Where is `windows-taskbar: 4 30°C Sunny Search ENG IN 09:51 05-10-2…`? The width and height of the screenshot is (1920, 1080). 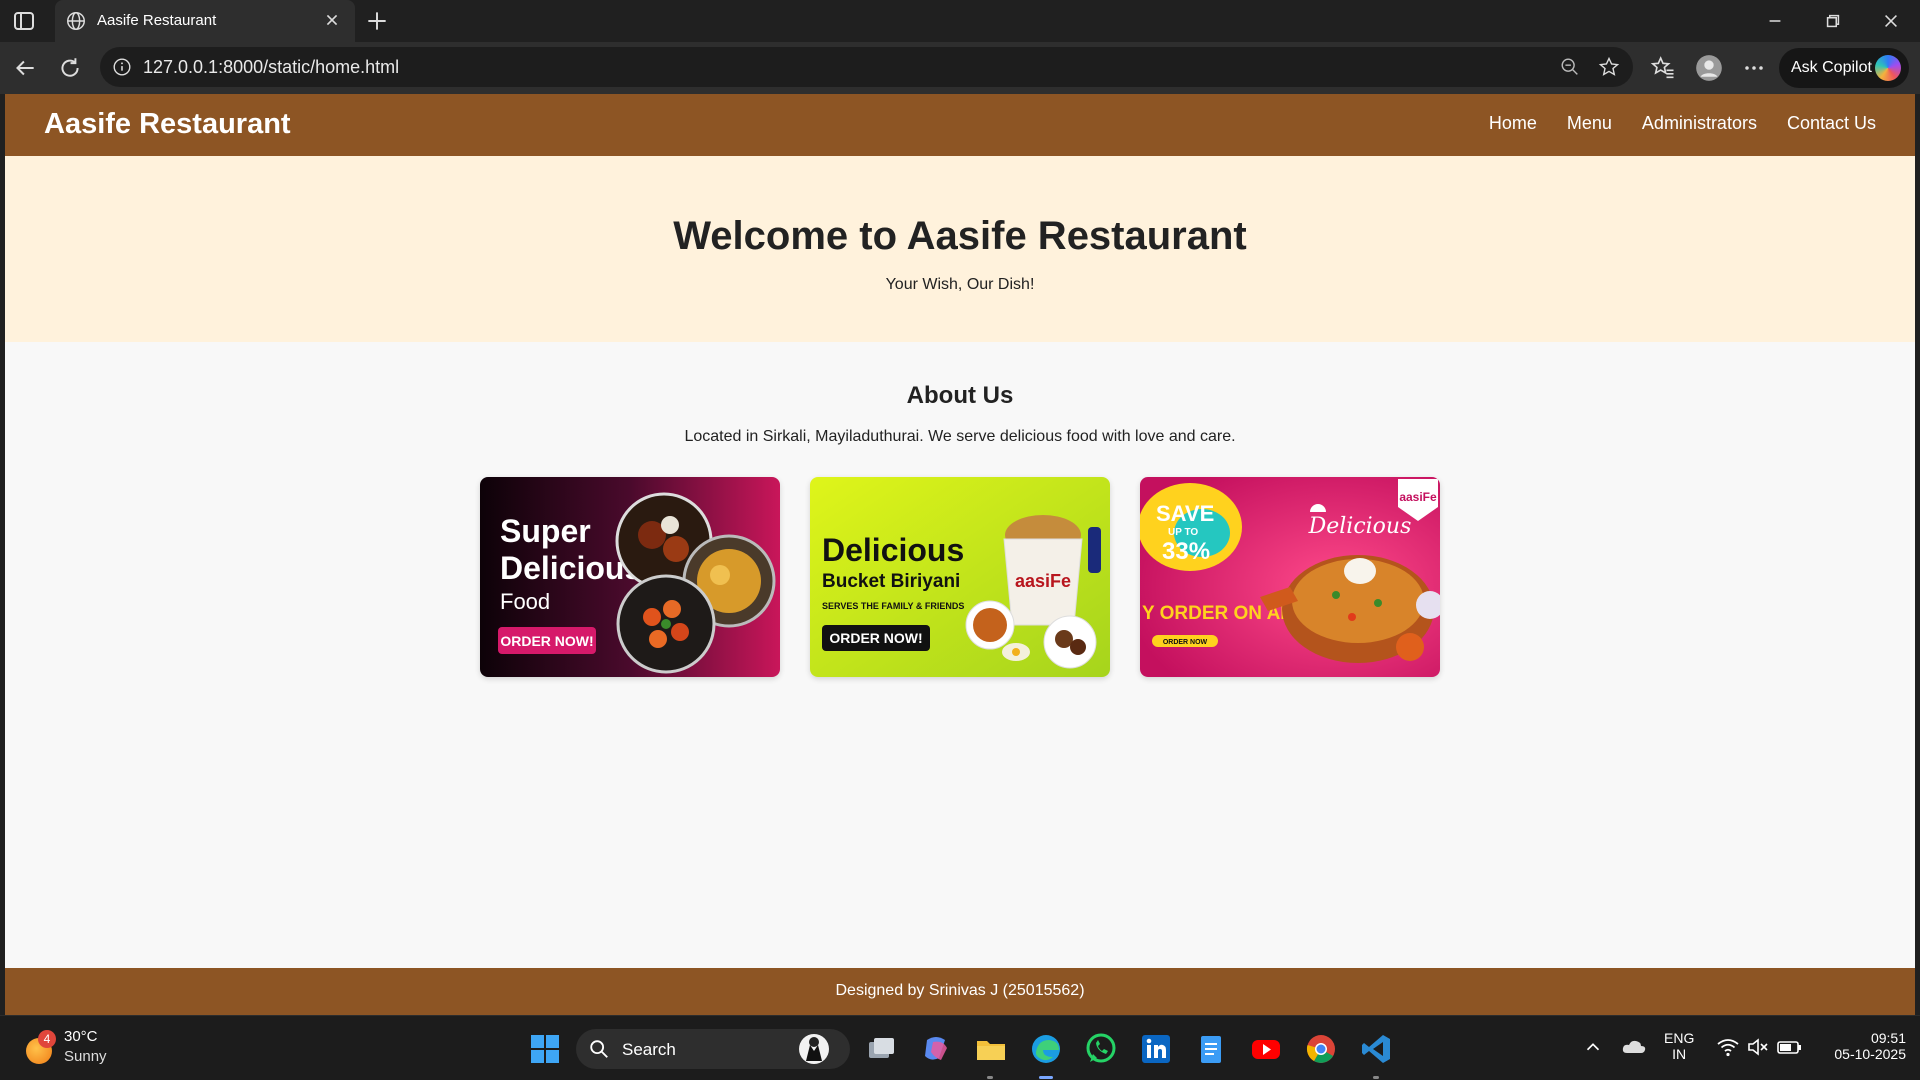 windows-taskbar: 4 30°C Sunny Search ENG IN 09:51 05-10-2… is located at coordinates (960, 1047).